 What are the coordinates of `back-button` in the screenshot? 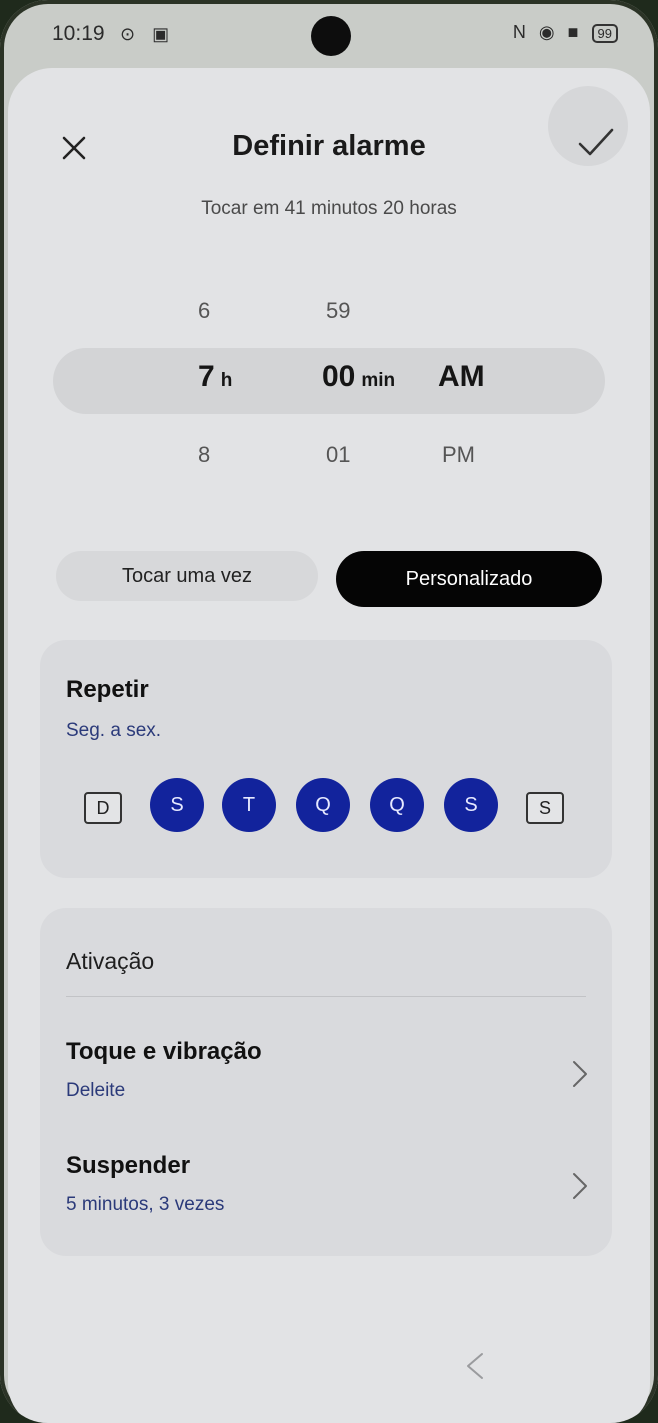 It's located at (474, 1366).